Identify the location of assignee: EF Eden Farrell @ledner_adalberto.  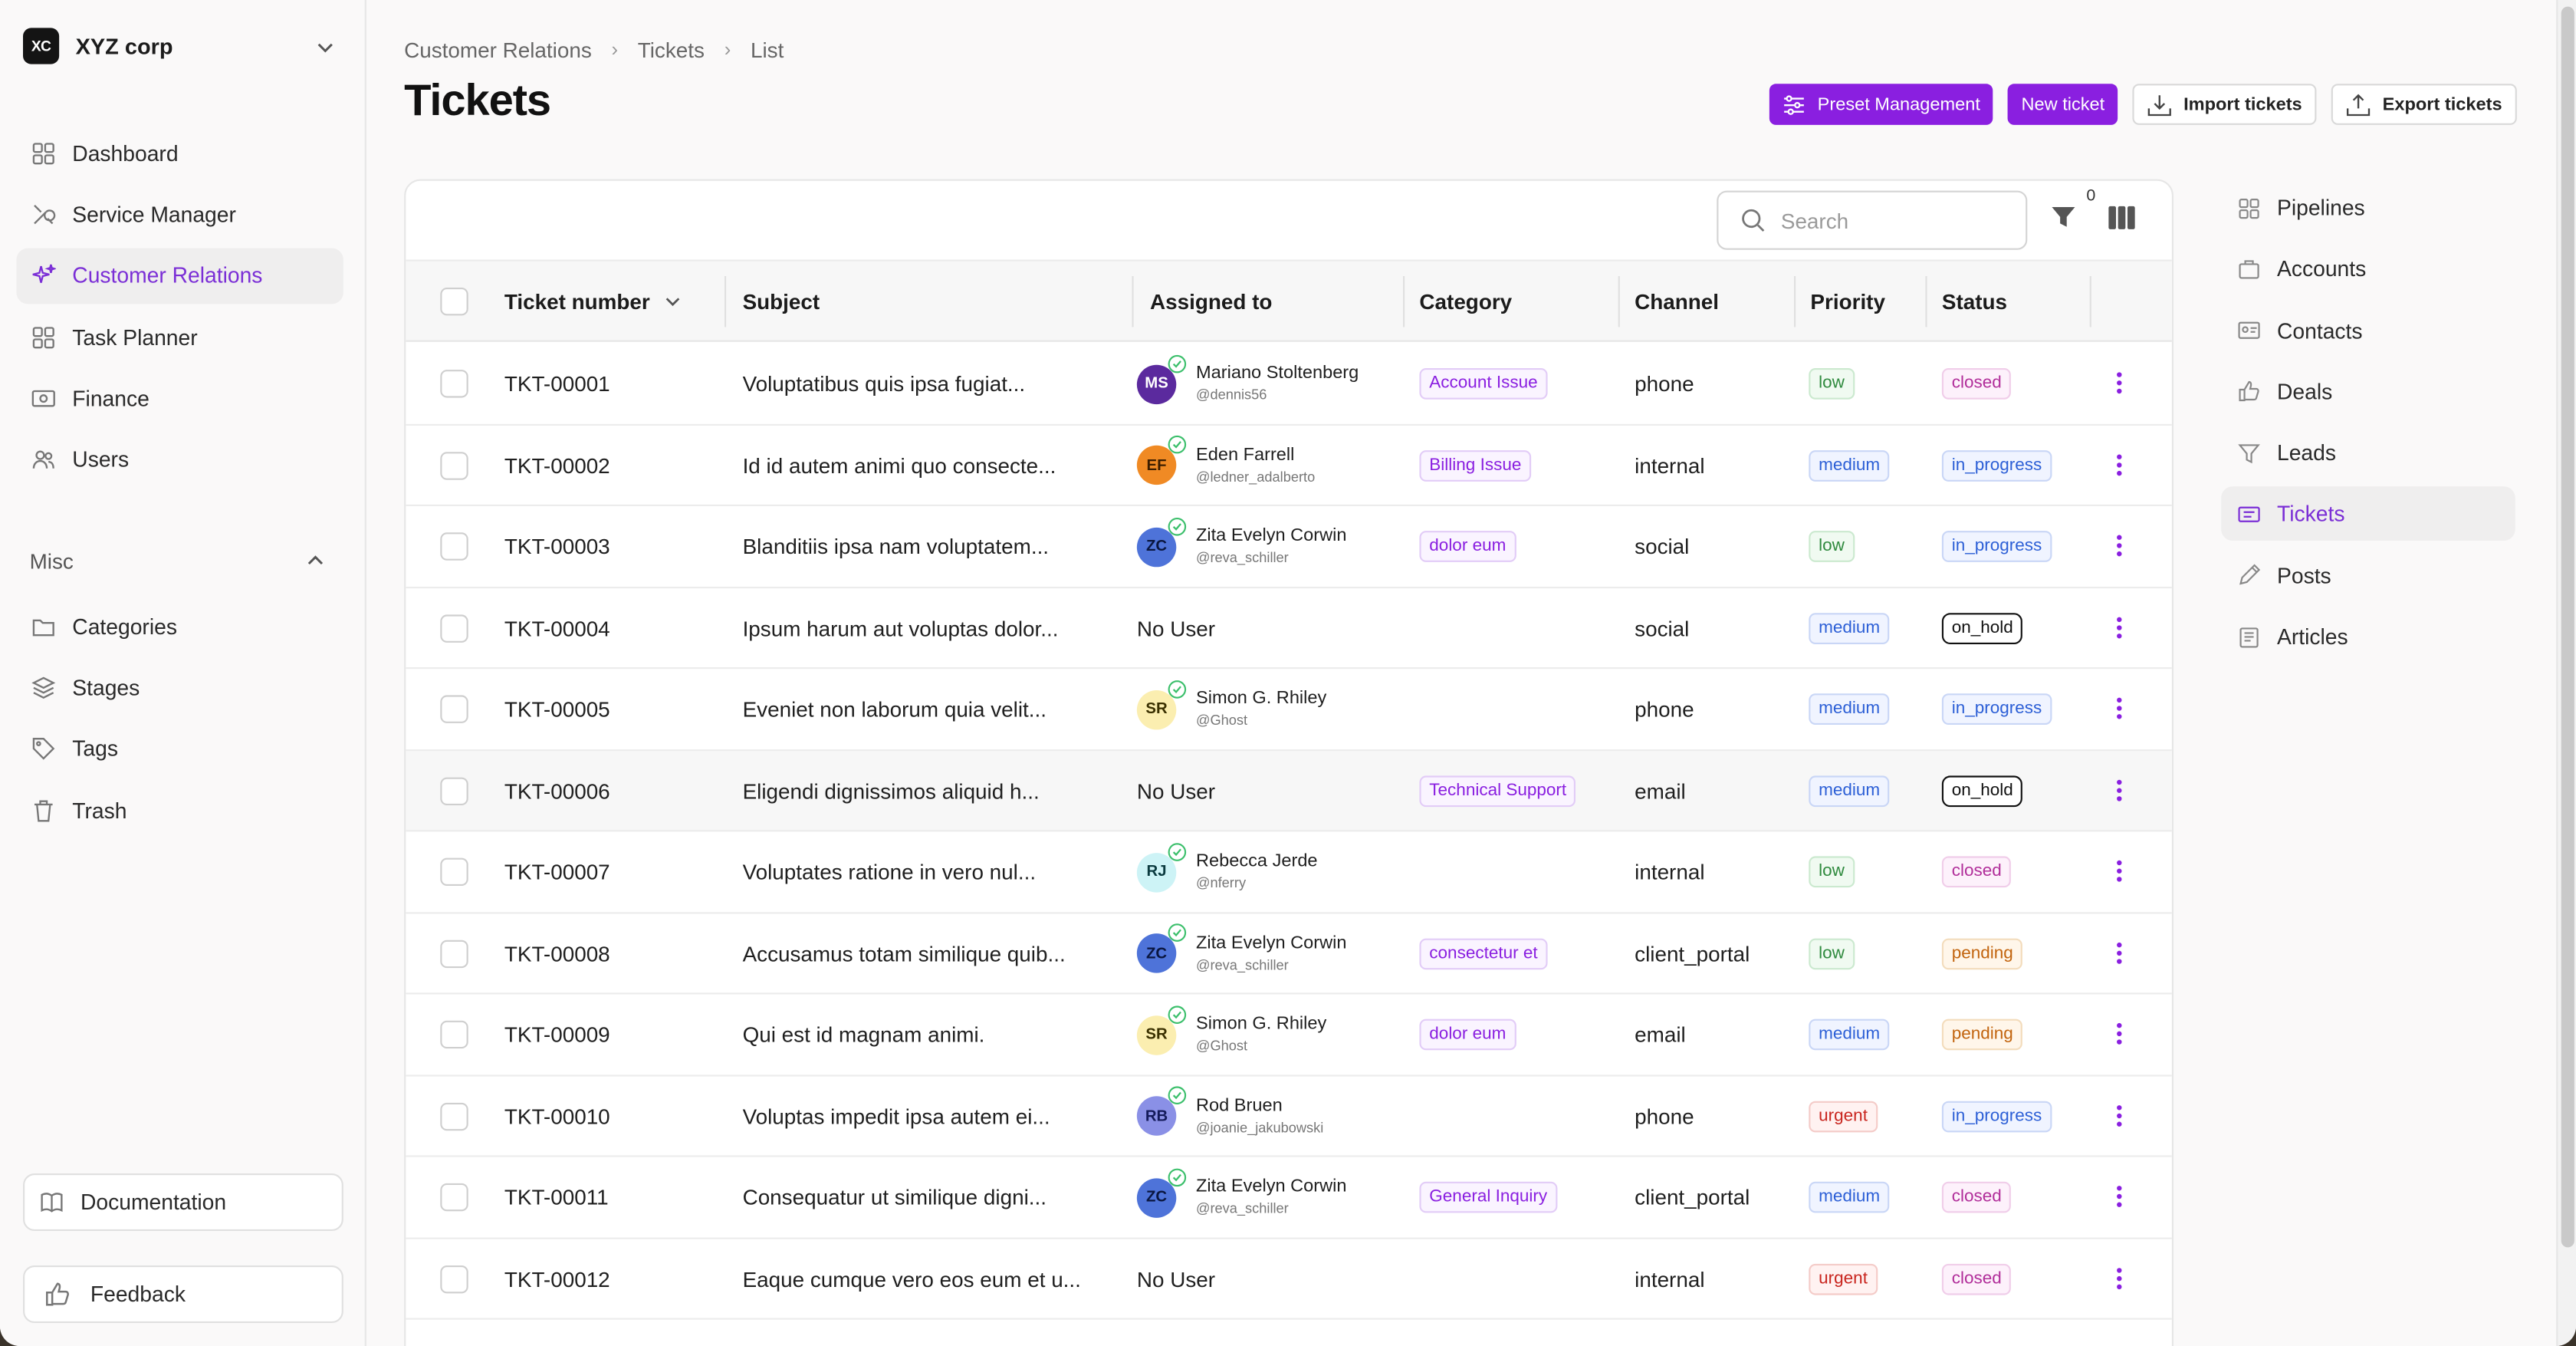
(1225, 465).